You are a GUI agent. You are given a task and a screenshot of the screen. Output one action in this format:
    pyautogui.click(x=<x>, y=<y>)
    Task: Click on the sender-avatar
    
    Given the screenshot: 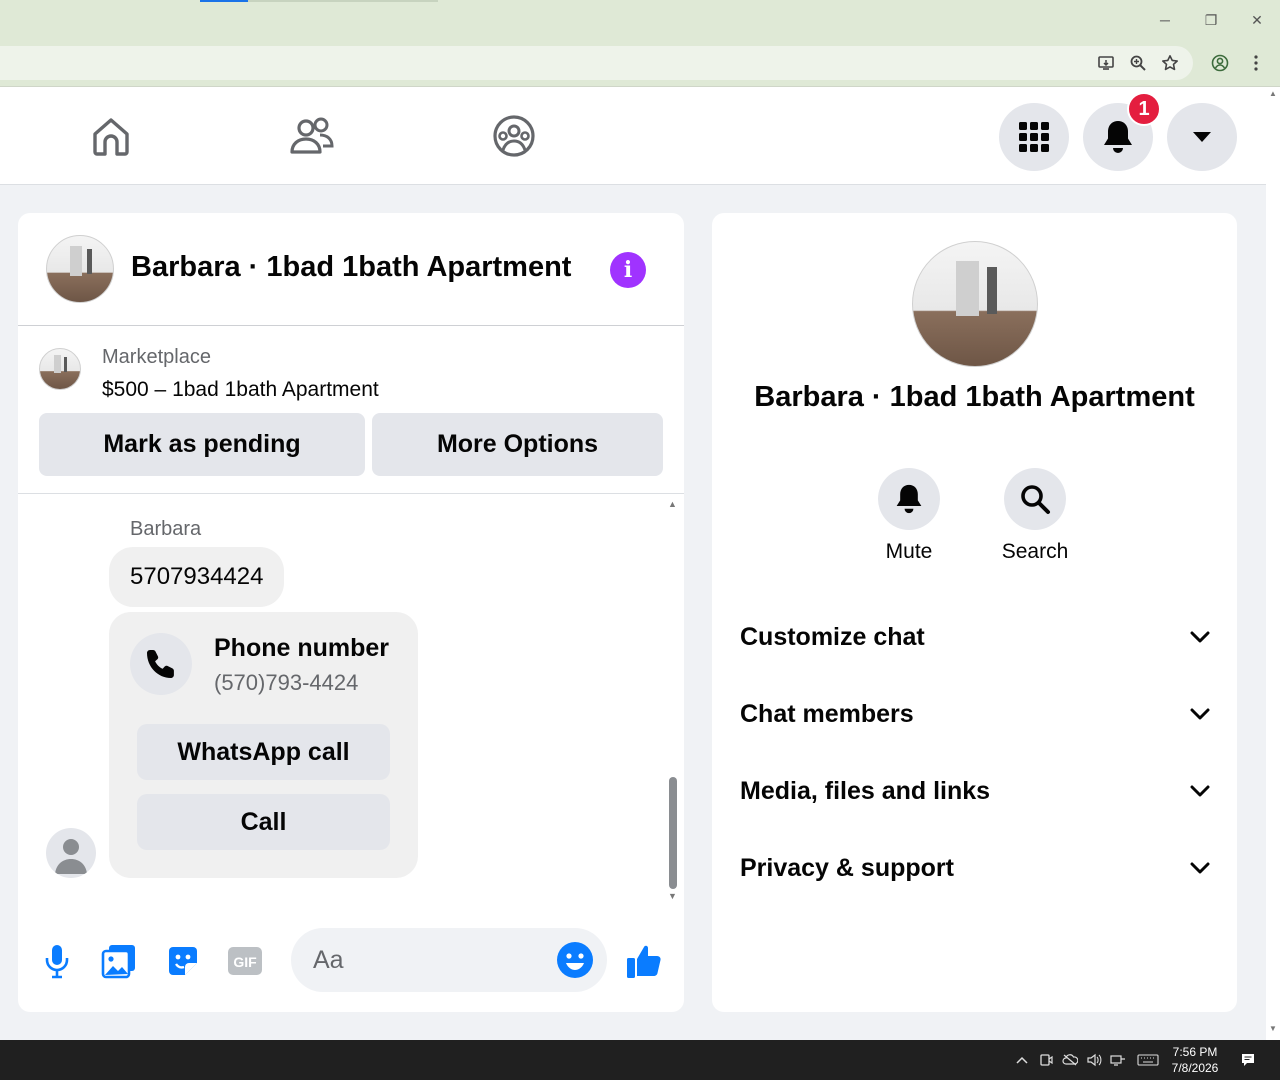 What is the action you would take?
    pyautogui.click(x=71, y=853)
    